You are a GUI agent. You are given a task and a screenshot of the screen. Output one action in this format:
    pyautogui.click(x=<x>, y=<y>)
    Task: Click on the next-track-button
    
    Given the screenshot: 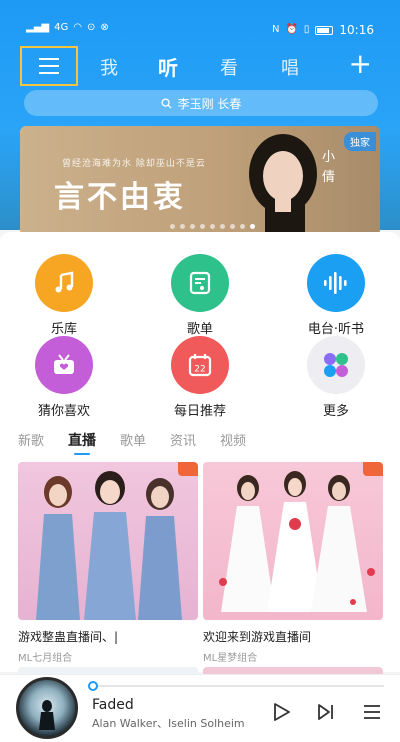 What is the action you would take?
    pyautogui.click(x=326, y=712)
    